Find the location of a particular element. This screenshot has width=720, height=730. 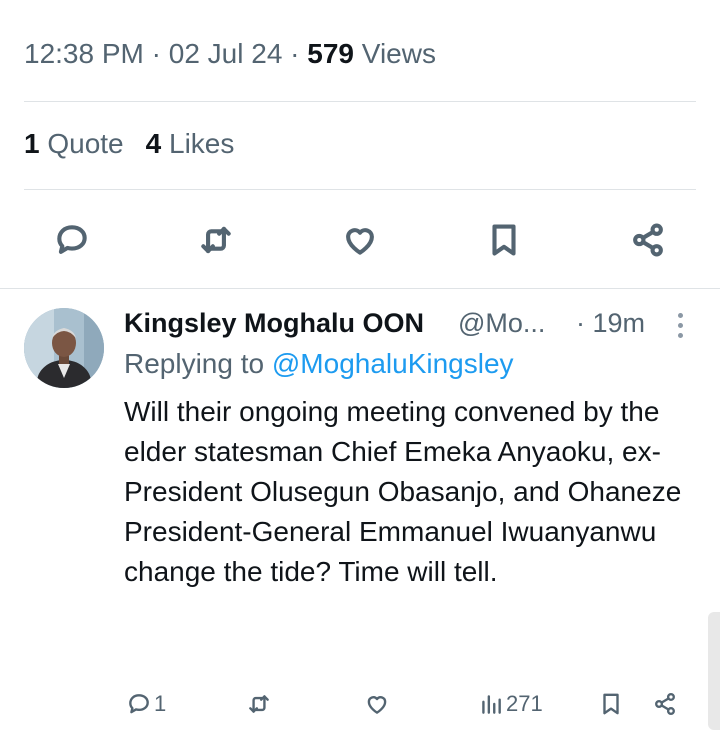

tweet-action-bar is located at coordinates (360, 240).